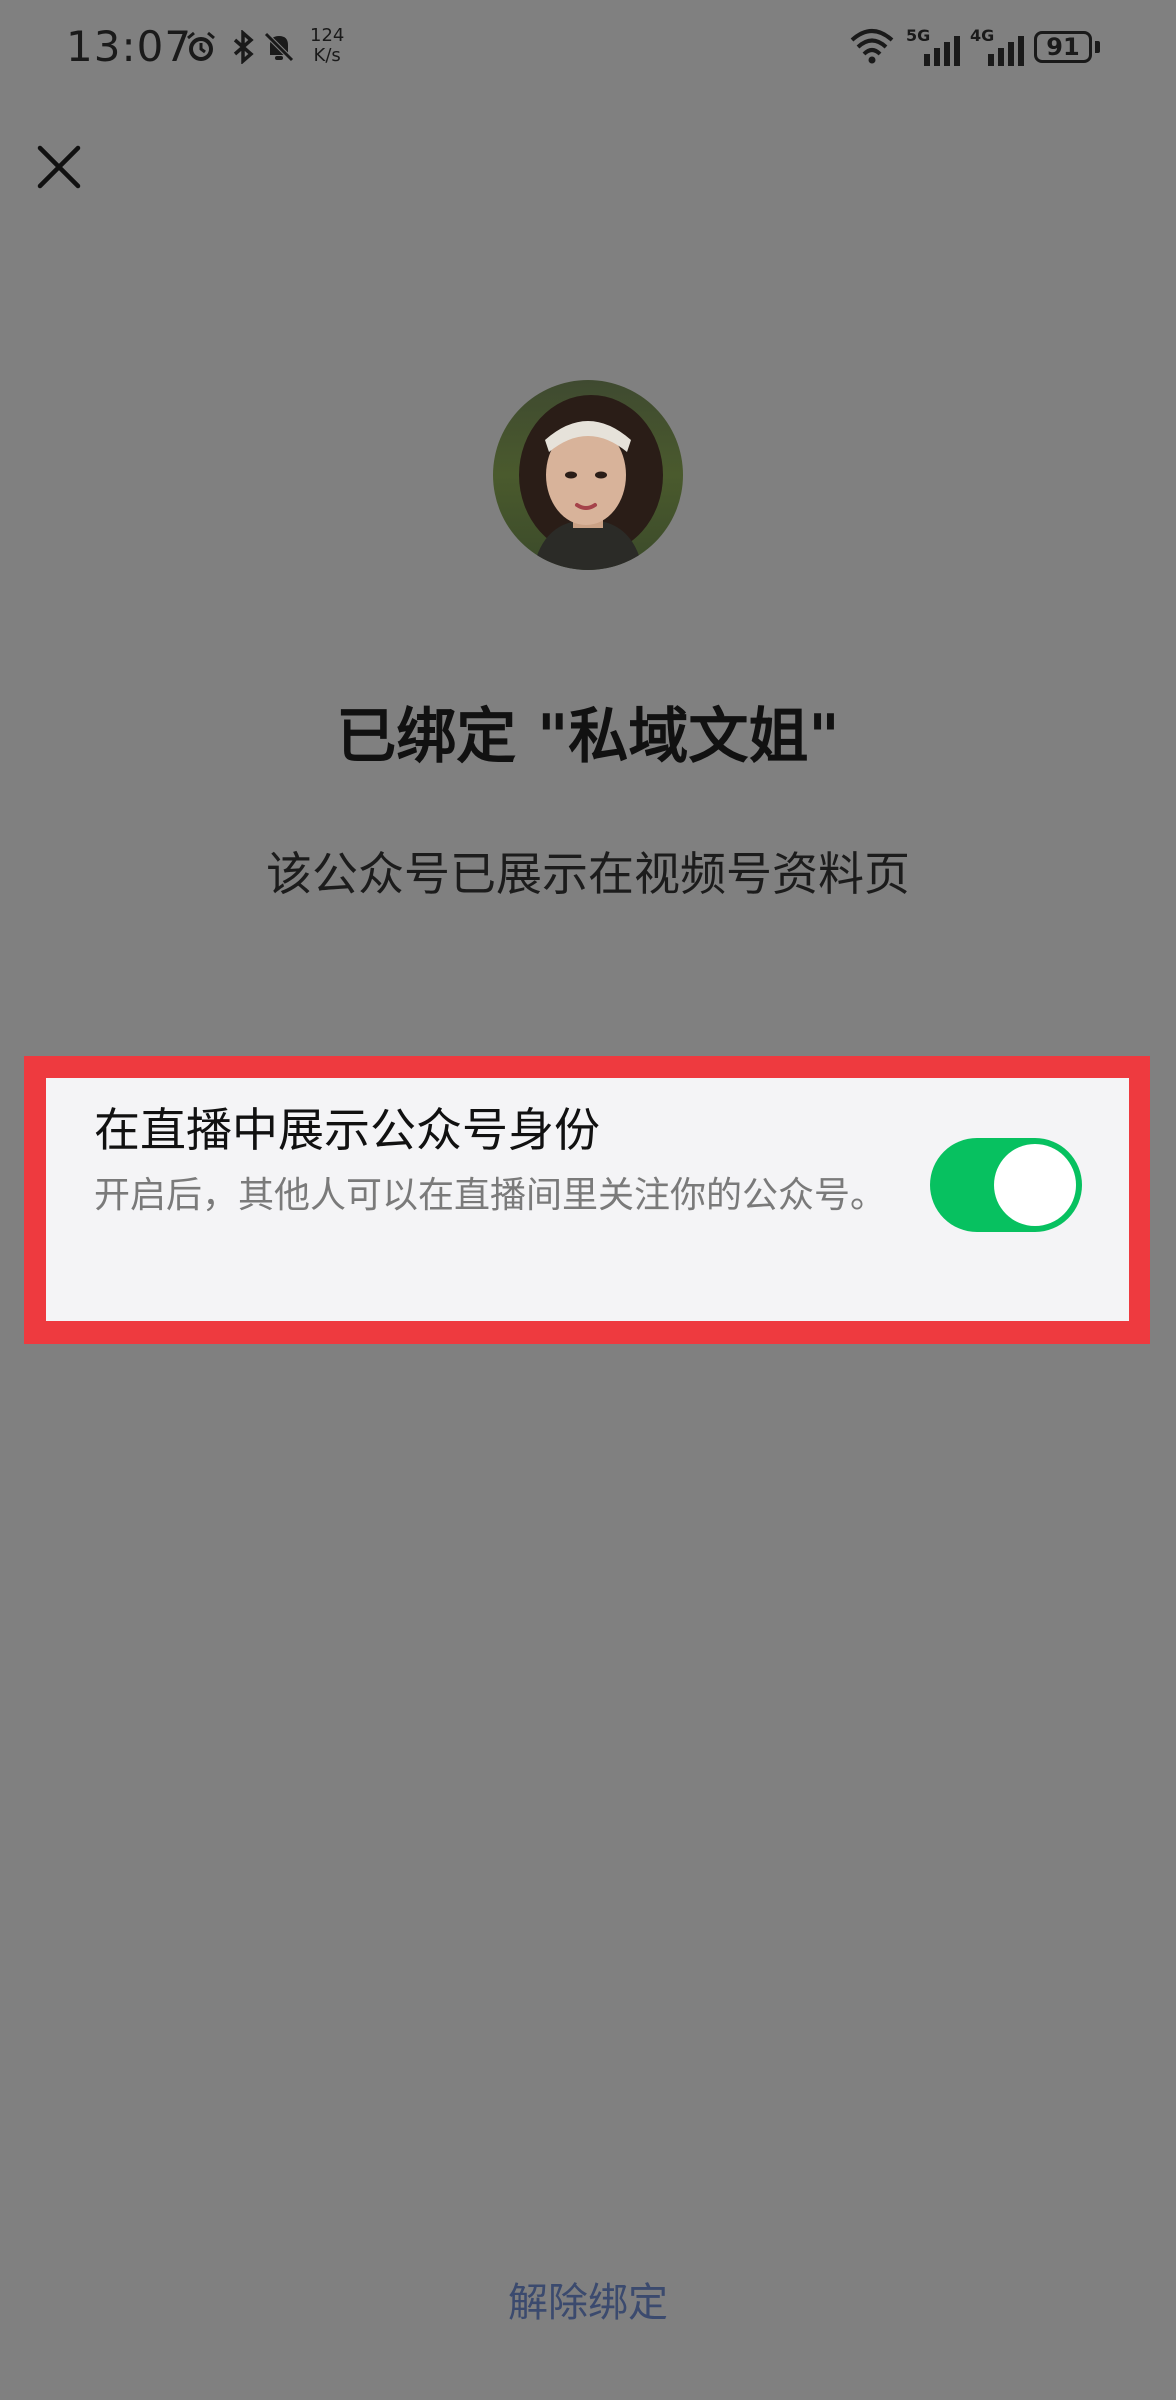 The height and width of the screenshot is (2400, 1176). Describe the element at coordinates (588, 2299) in the screenshot. I see `unbind-button: 解除绑定` at that location.